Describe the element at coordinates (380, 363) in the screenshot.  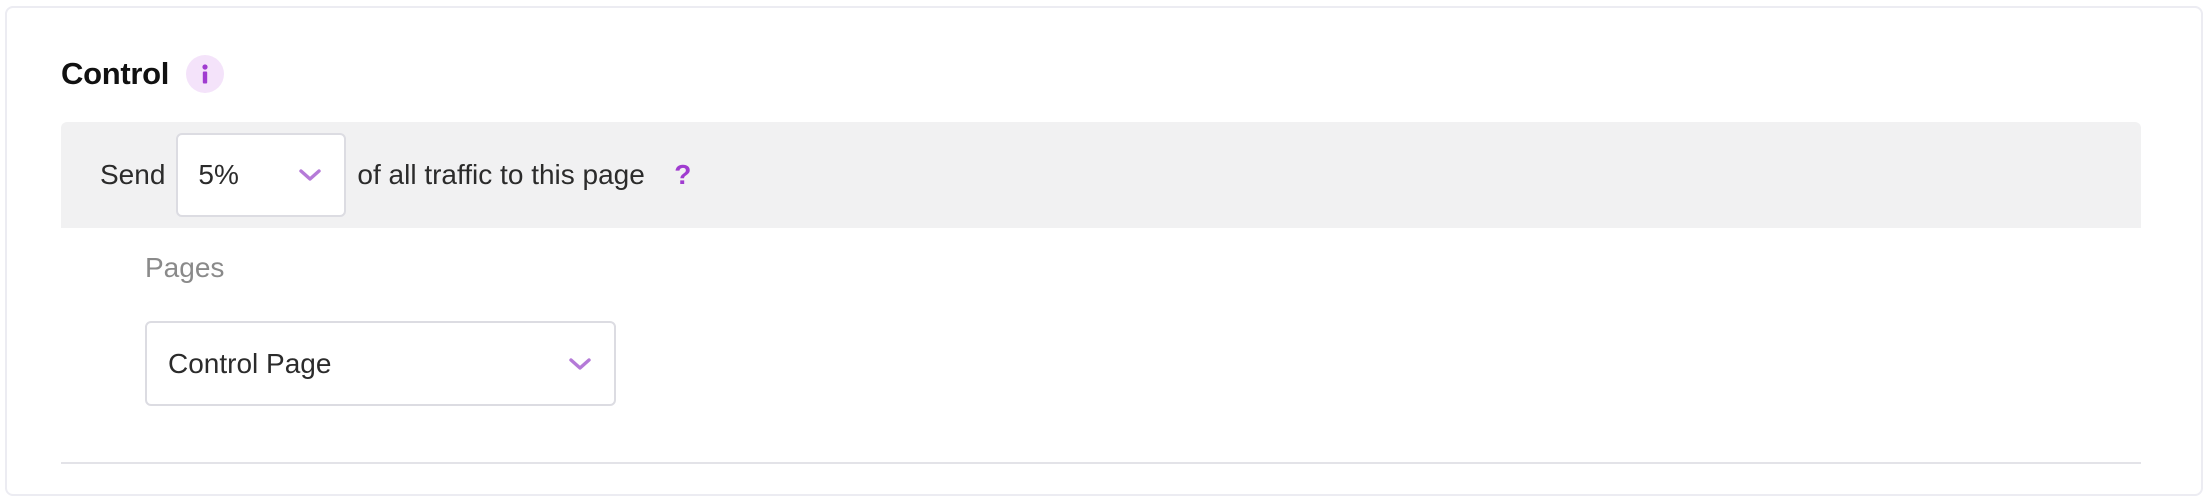
I see `page-select: Control Page` at that location.